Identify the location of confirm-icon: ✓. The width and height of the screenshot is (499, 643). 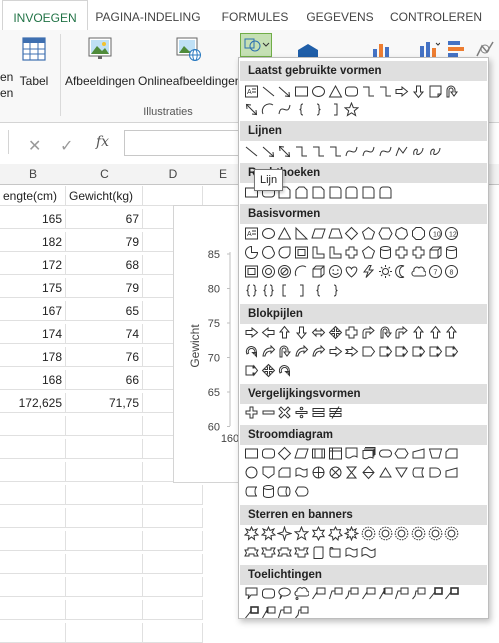
(66, 146).